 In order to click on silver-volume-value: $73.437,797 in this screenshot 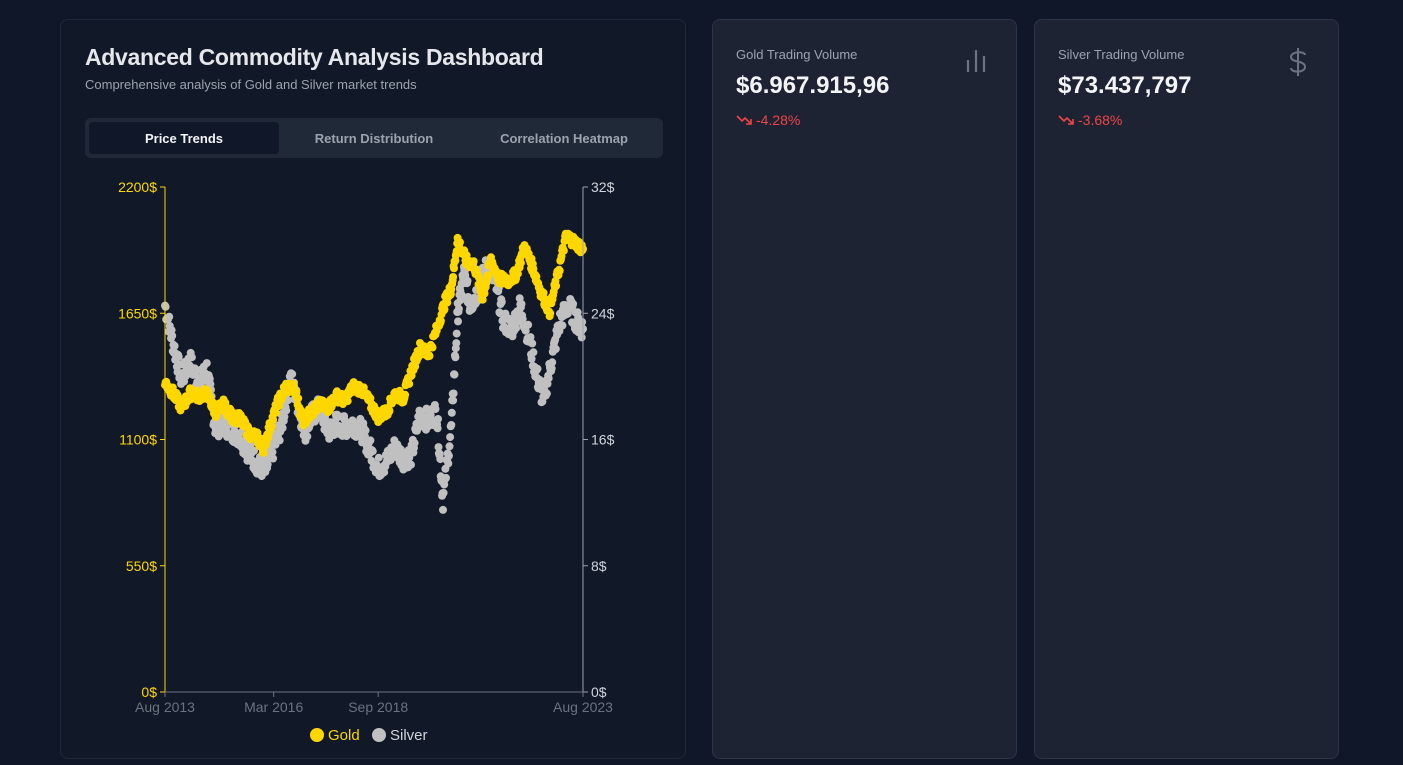, I will do `click(1125, 85)`.